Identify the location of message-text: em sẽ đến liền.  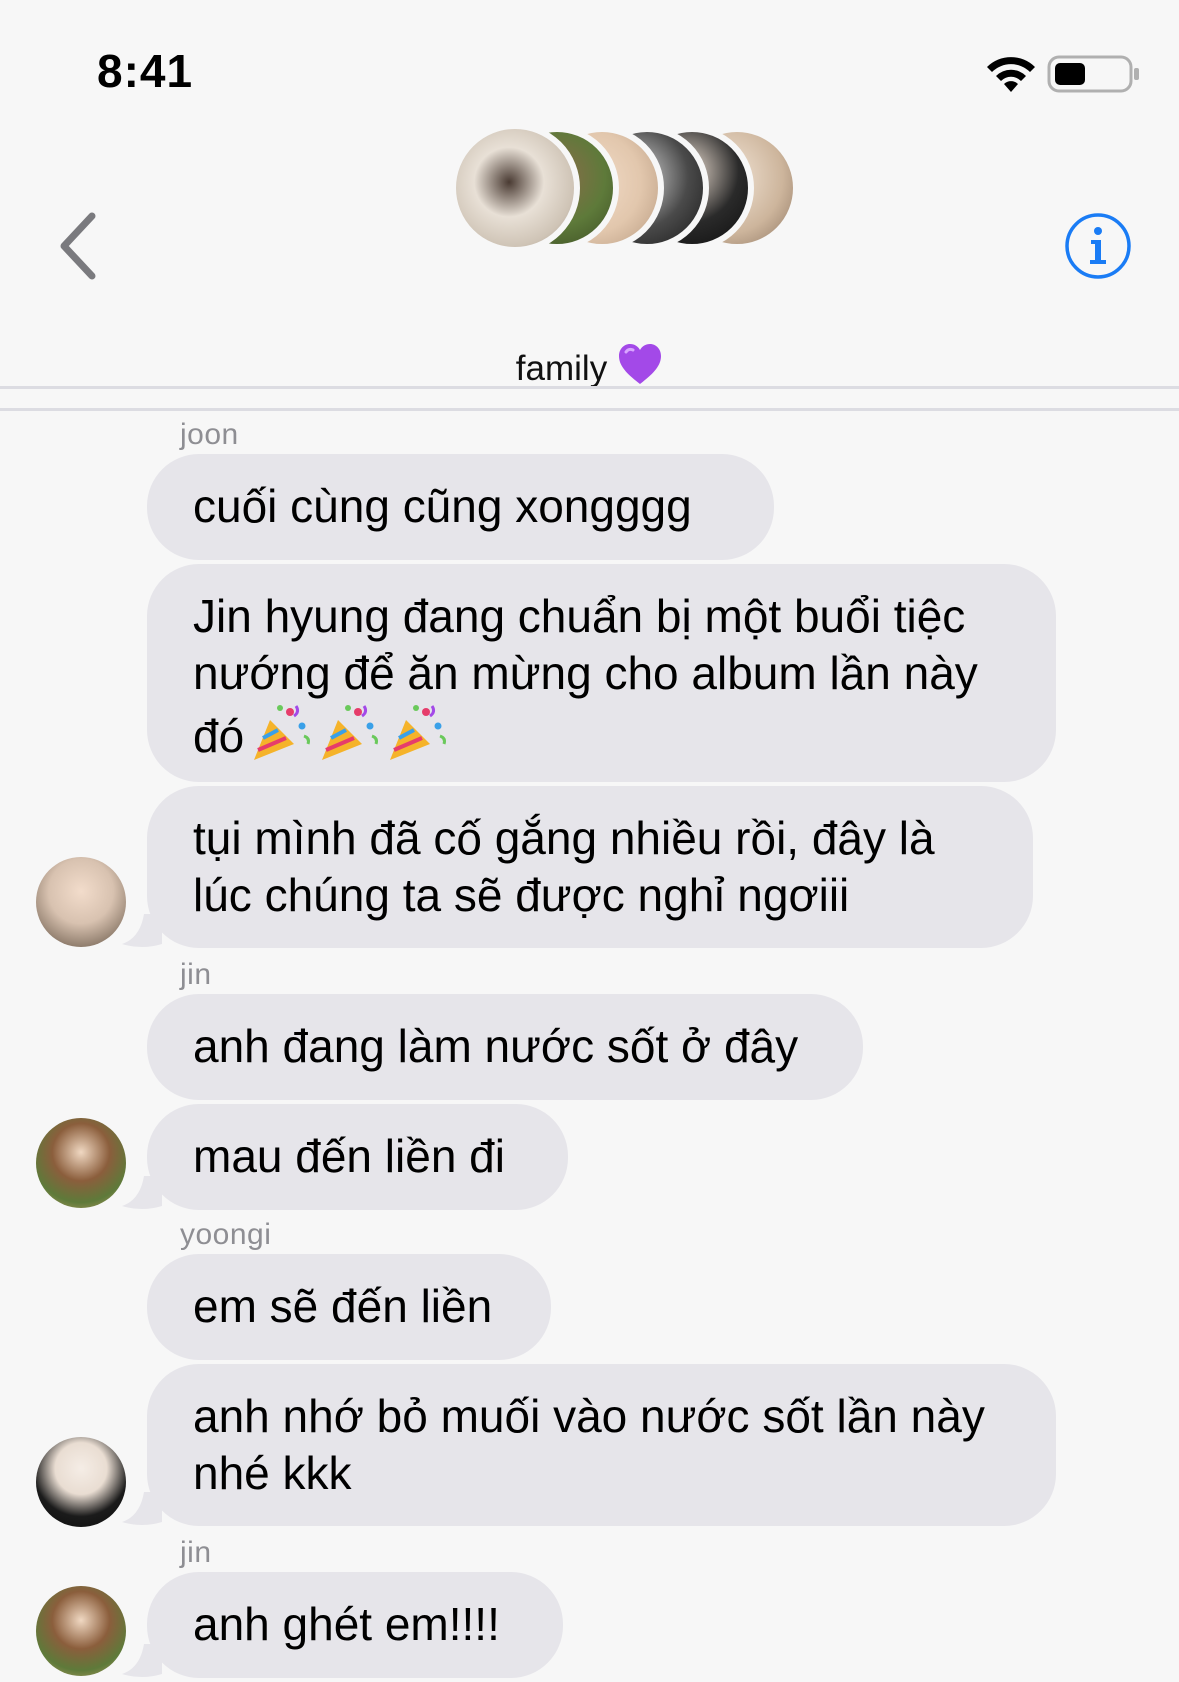
(343, 1306).